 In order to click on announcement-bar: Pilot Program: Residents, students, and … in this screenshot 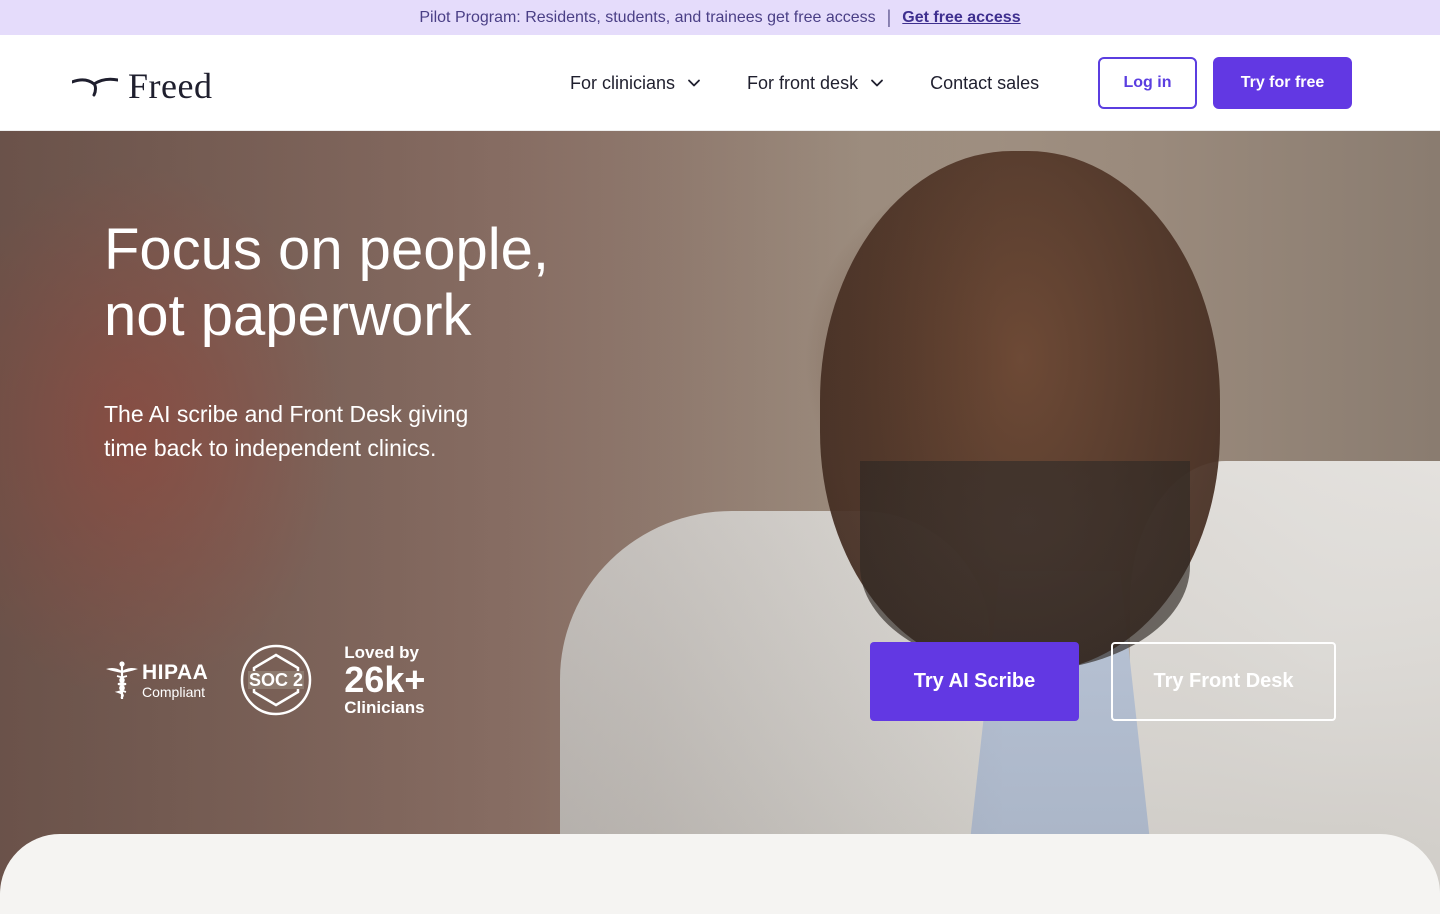, I will do `click(720, 17)`.